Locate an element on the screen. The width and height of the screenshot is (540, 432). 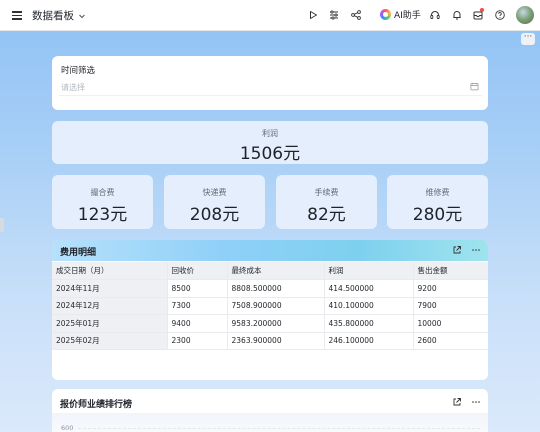
metric-value: 1506元 is located at coordinates (270, 154).